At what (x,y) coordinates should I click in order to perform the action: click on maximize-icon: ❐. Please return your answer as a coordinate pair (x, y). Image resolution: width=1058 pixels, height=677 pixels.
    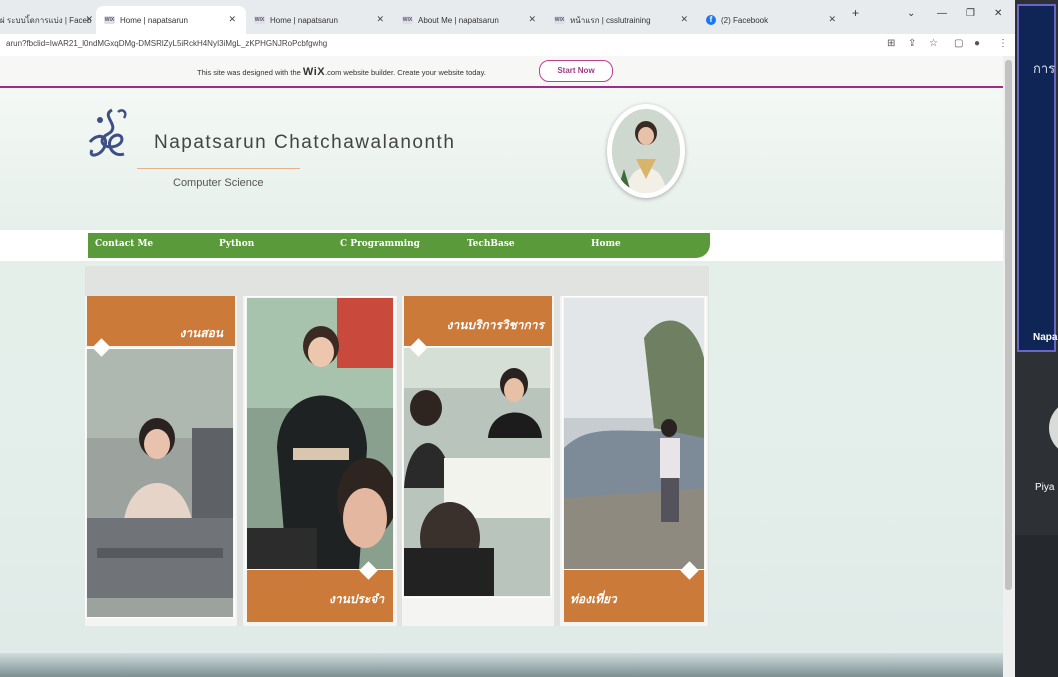
    Looking at the image, I should click on (970, 13).